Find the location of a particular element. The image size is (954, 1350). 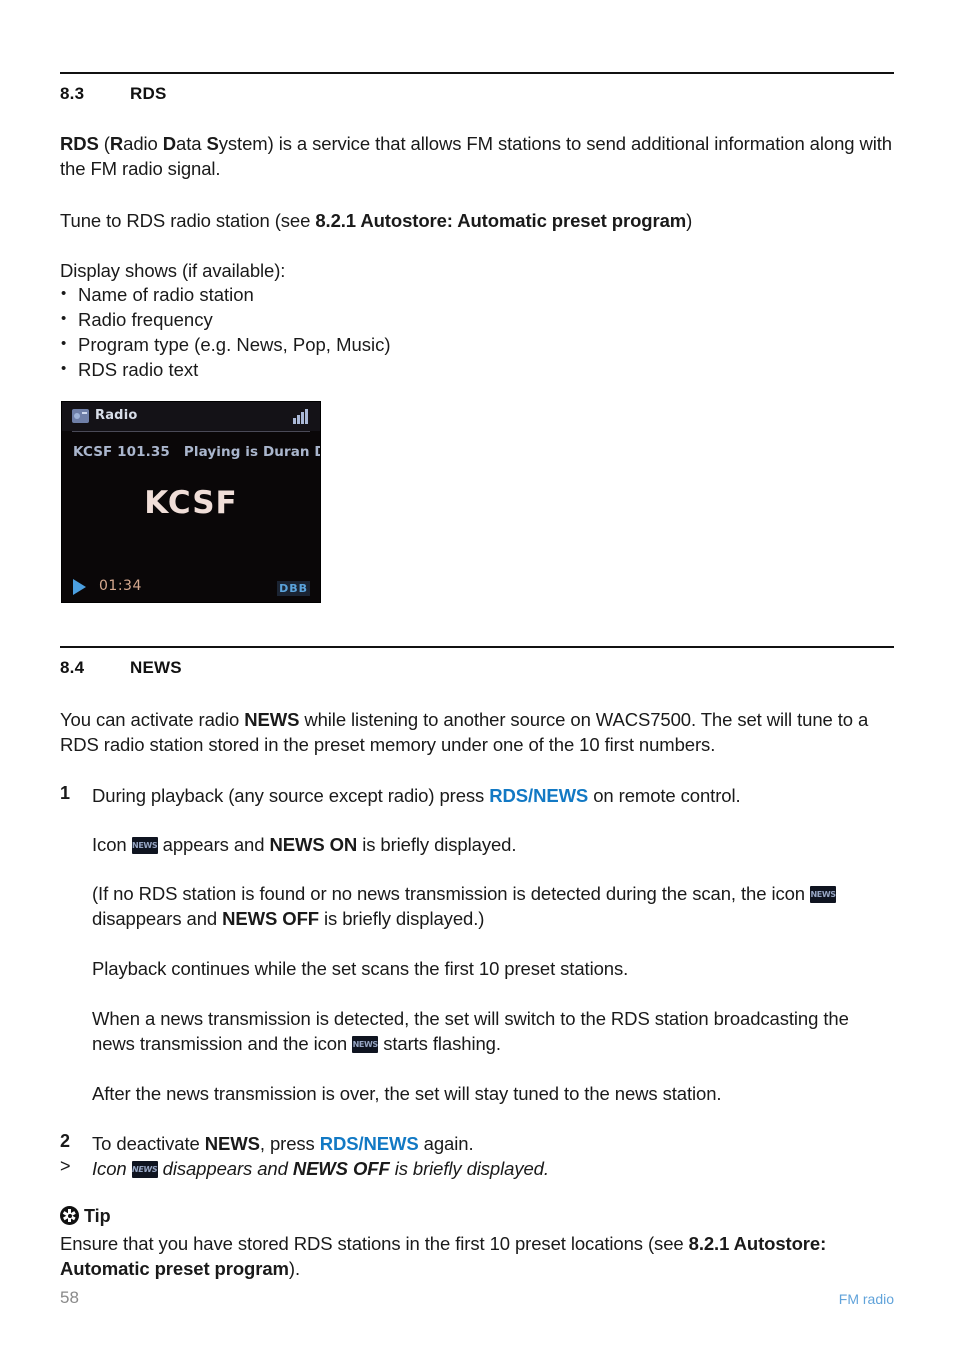

tip-heading-label: Tip is located at coordinates (97, 1216).